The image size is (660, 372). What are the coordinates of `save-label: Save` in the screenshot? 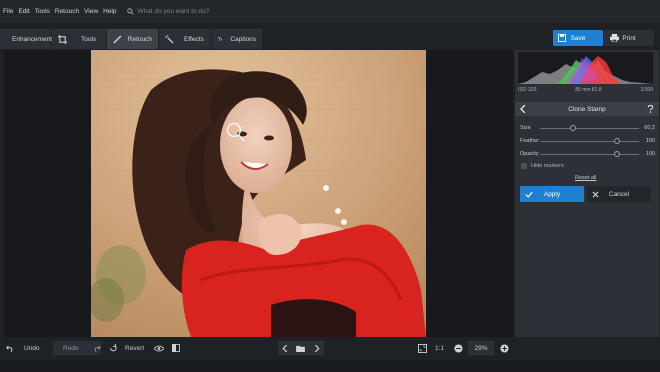 It's located at (578, 38).